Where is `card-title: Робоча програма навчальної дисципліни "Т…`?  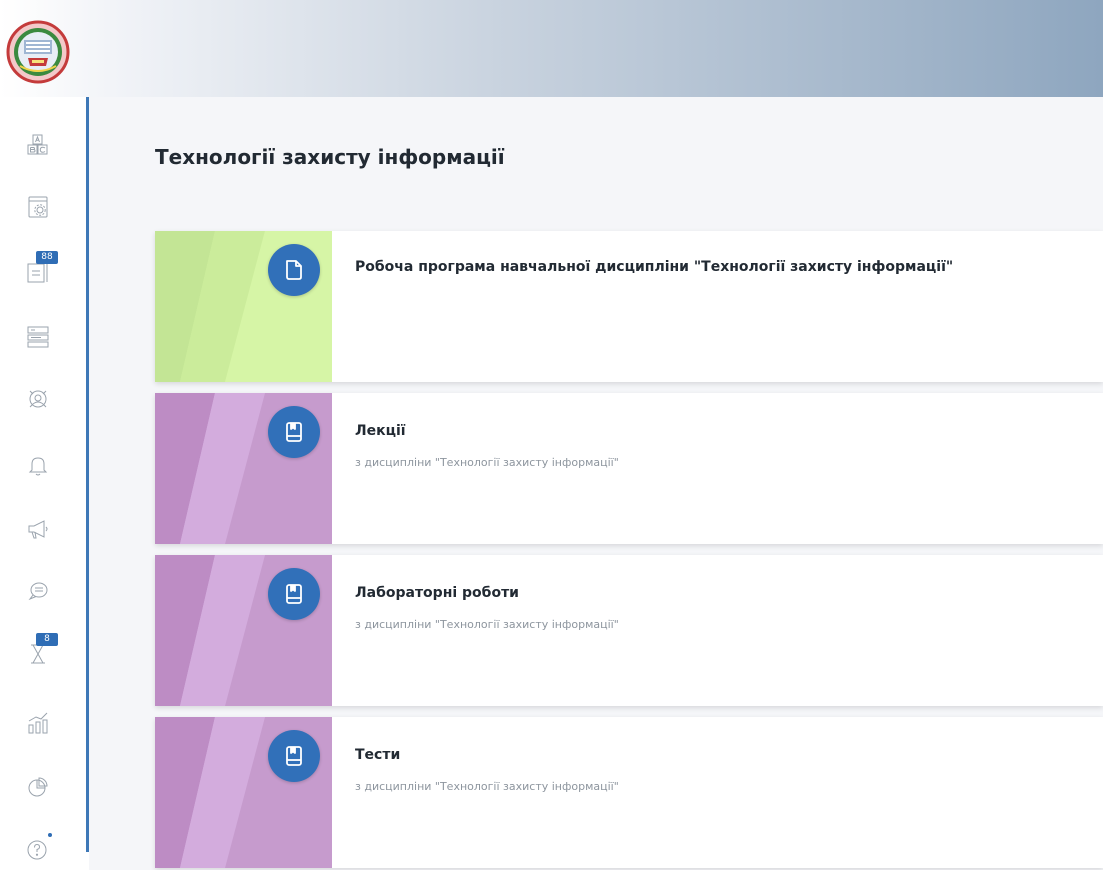 card-title: Робоча програма навчальної дисципліни "Т… is located at coordinates (654, 267).